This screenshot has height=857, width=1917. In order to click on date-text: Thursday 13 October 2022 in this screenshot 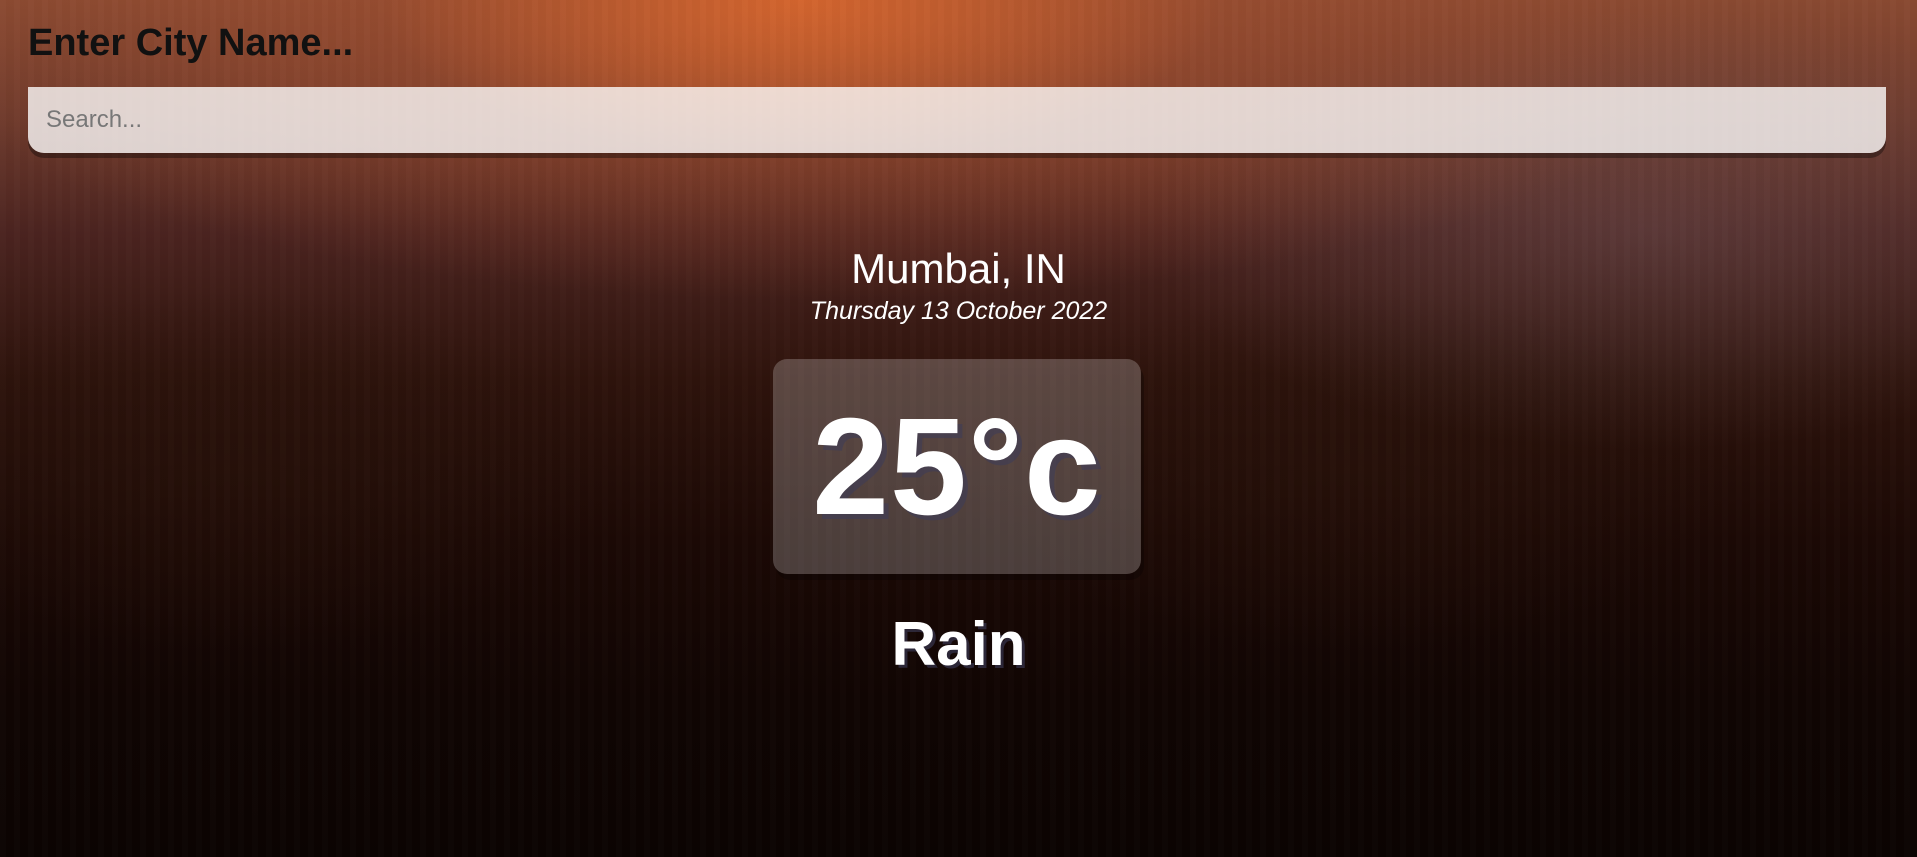, I will do `click(958, 311)`.